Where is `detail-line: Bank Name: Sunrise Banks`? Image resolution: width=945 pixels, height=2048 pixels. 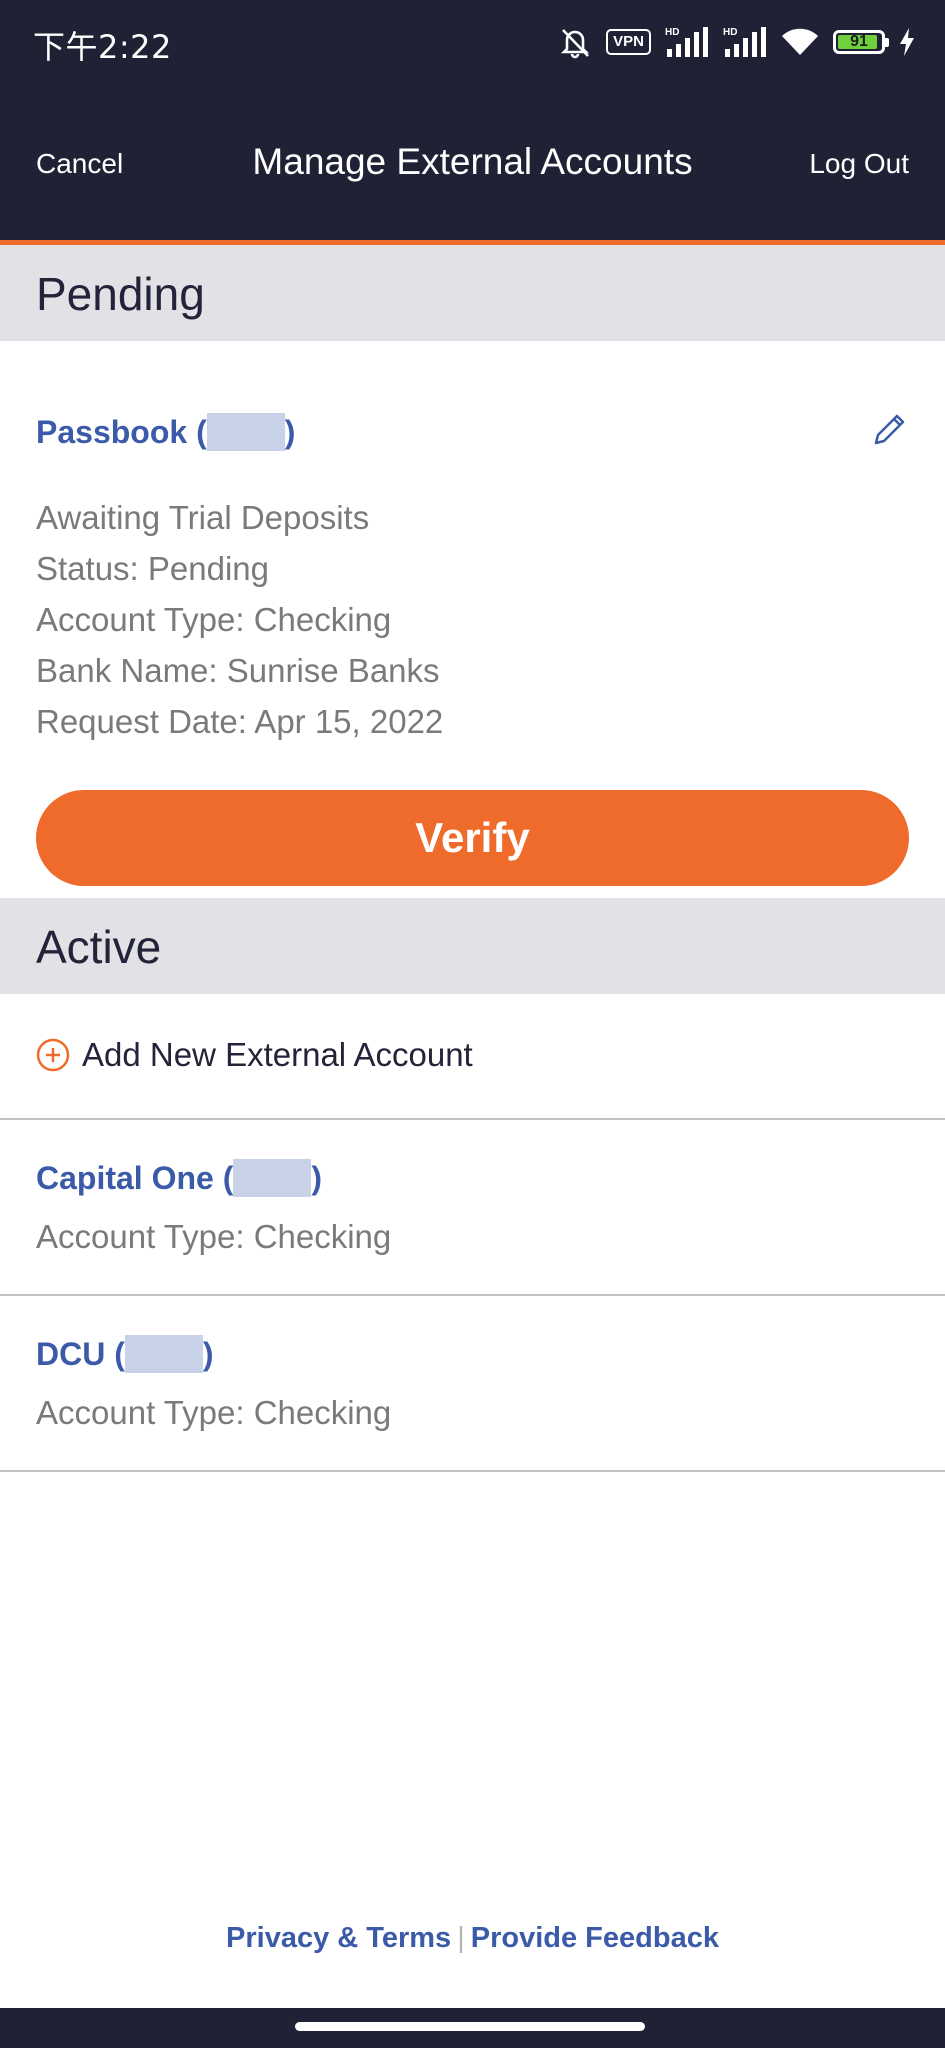
detail-line: Bank Name: Sunrise Banks is located at coordinates (238, 670).